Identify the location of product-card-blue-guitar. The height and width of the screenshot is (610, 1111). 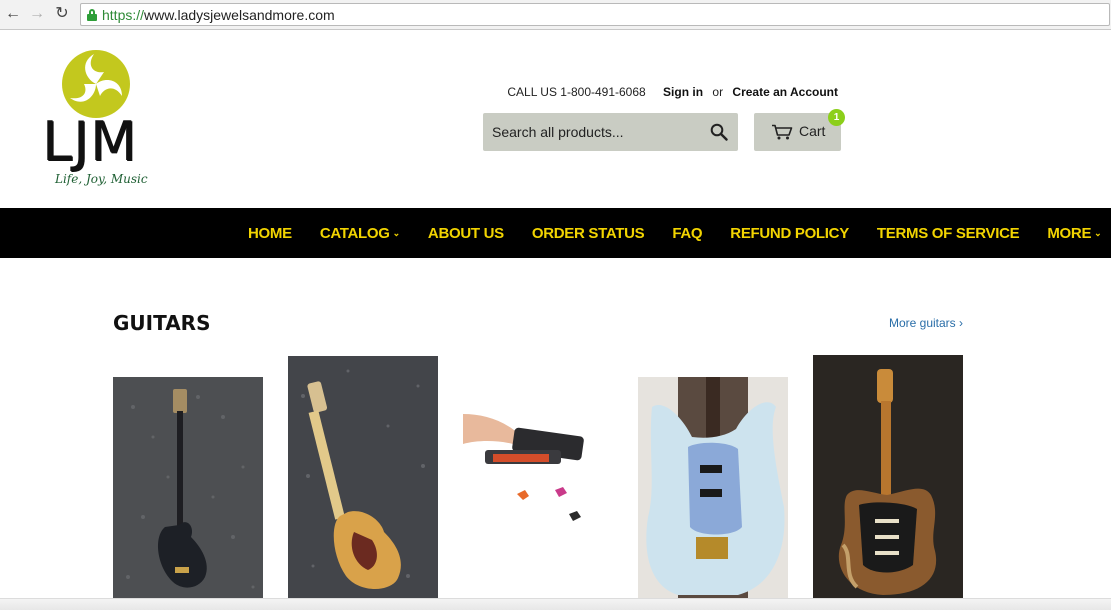
(713, 487).